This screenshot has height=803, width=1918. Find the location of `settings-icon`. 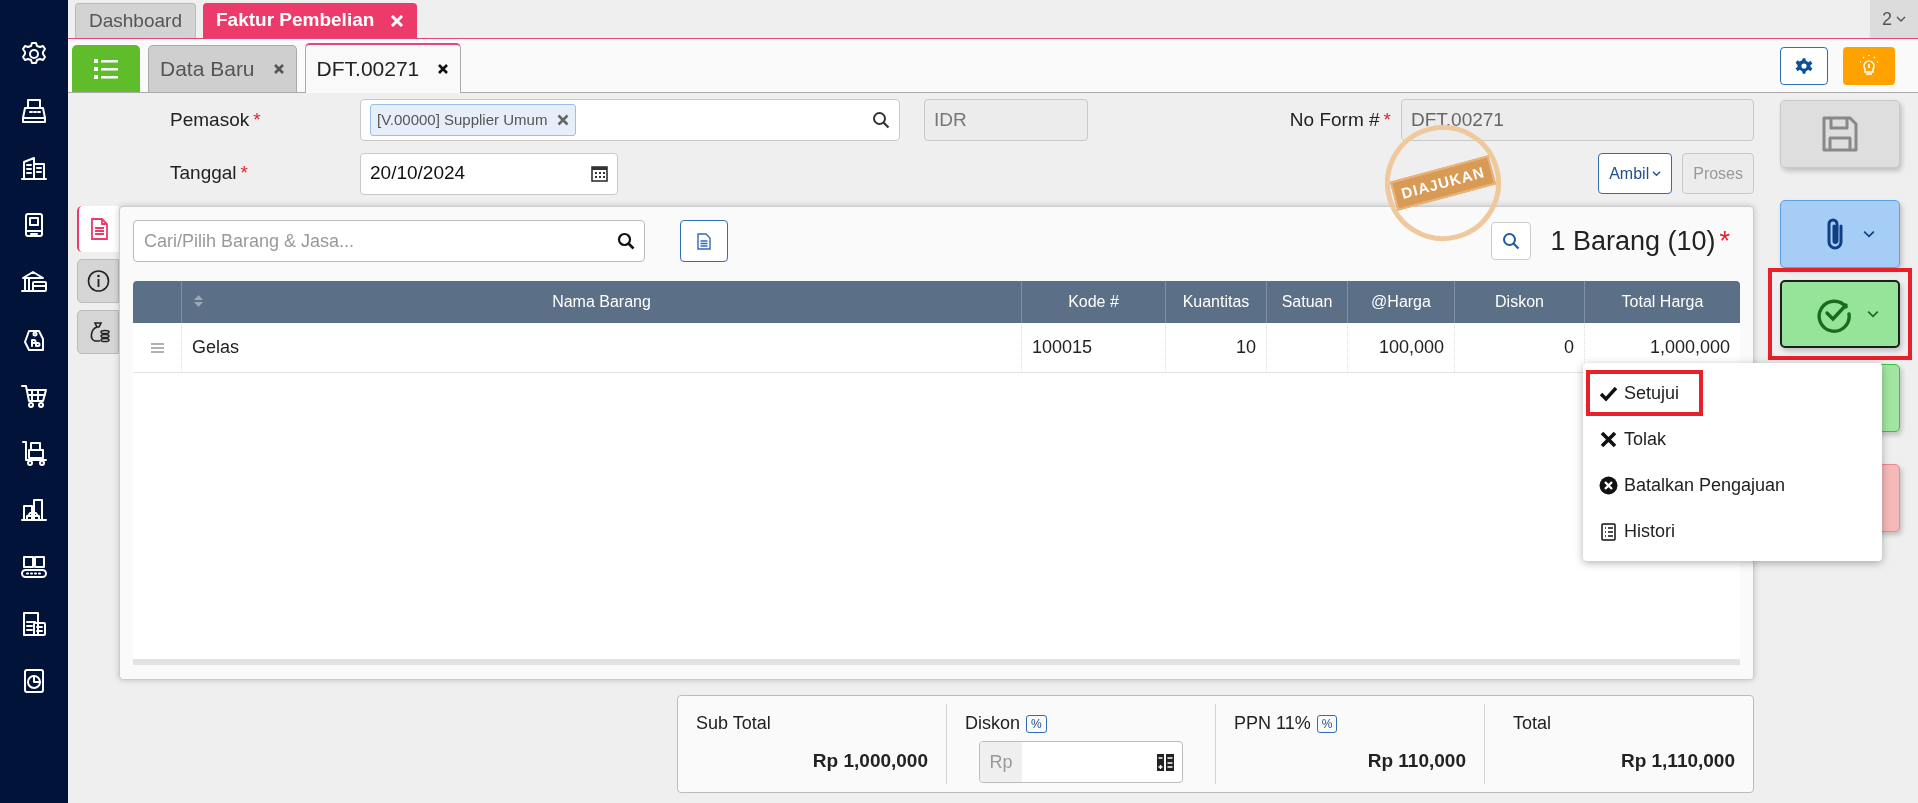

settings-icon is located at coordinates (1804, 65).